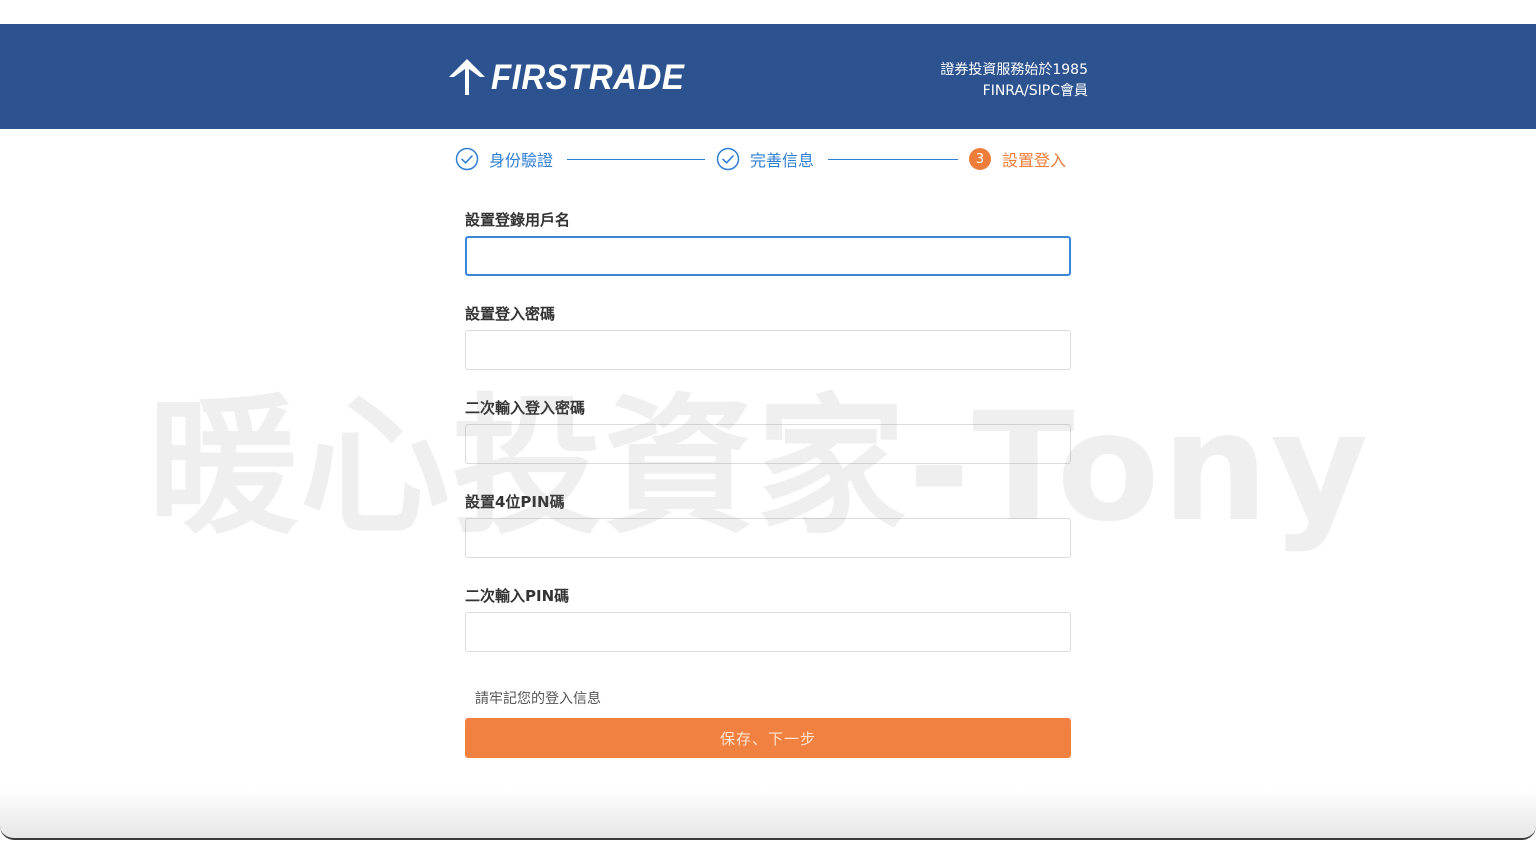  Describe the element at coordinates (1035, 91) in the screenshot. I see `tagline-line-2: FINRA/SIPC會員` at that location.